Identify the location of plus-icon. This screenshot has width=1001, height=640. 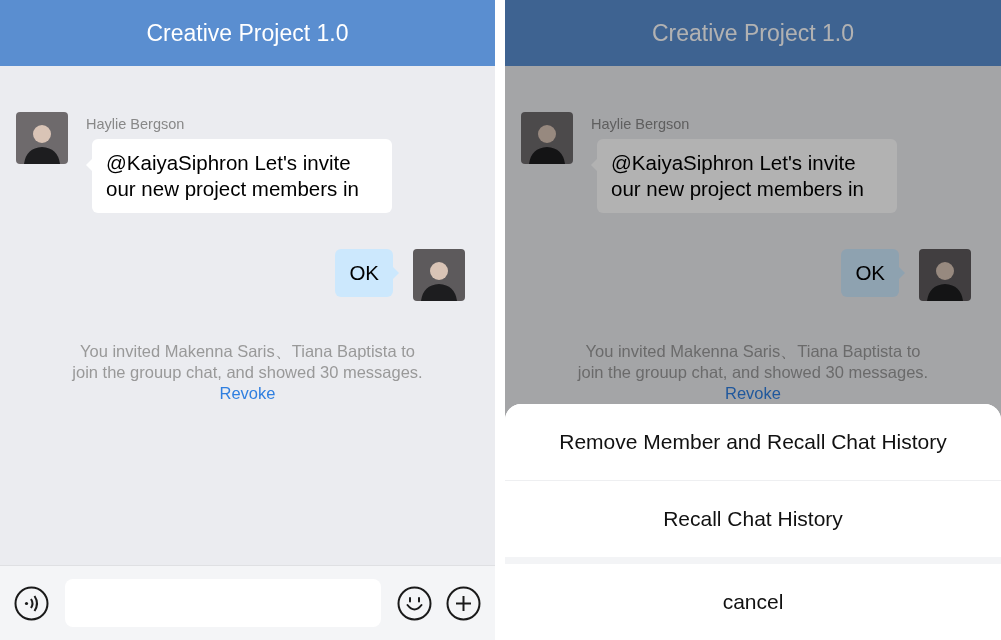
(463, 603).